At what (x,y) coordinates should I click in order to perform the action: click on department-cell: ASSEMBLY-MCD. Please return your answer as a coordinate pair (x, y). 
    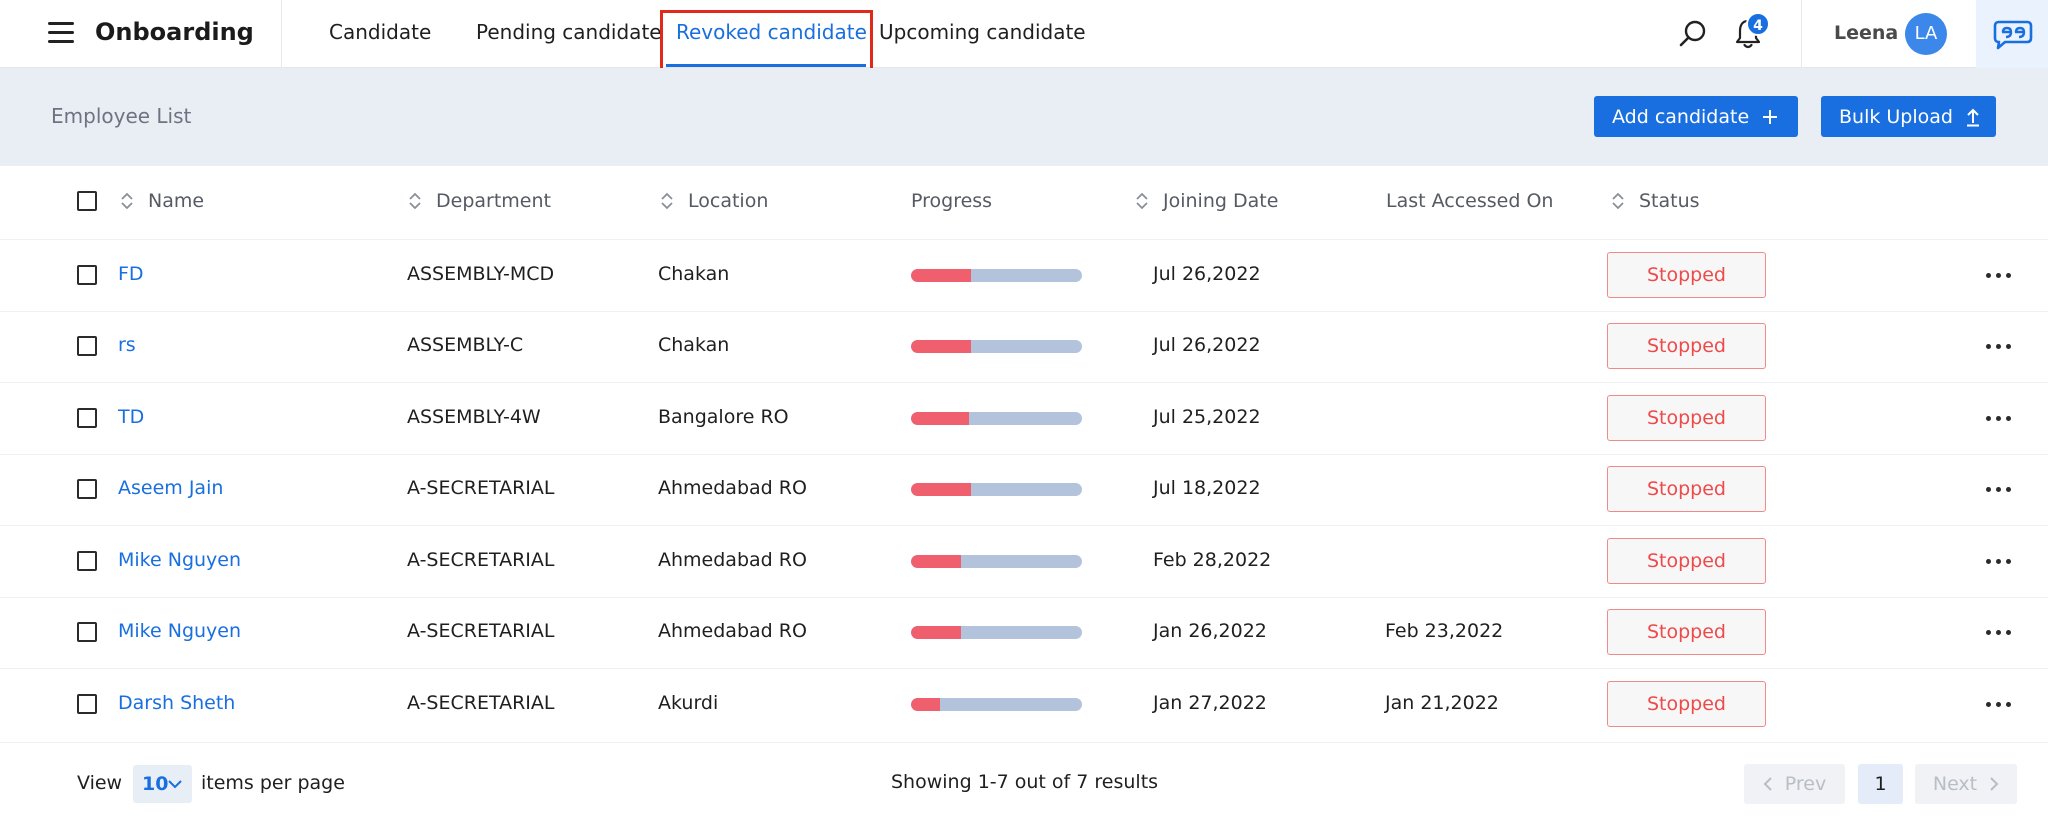
    Looking at the image, I should click on (481, 273).